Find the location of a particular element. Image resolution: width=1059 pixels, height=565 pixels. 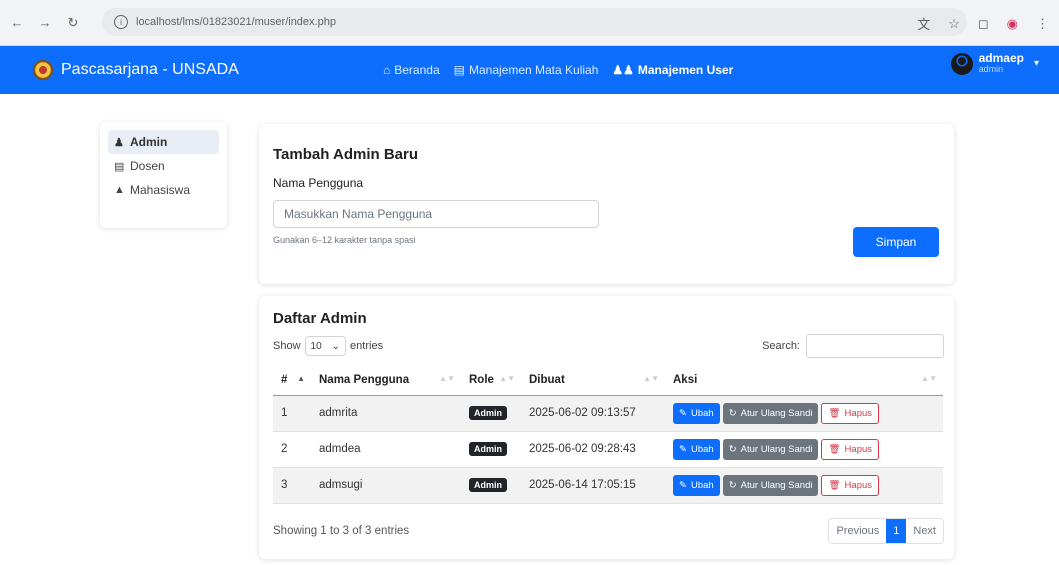

entries-select: 10 ⌄ is located at coordinates (325, 346).